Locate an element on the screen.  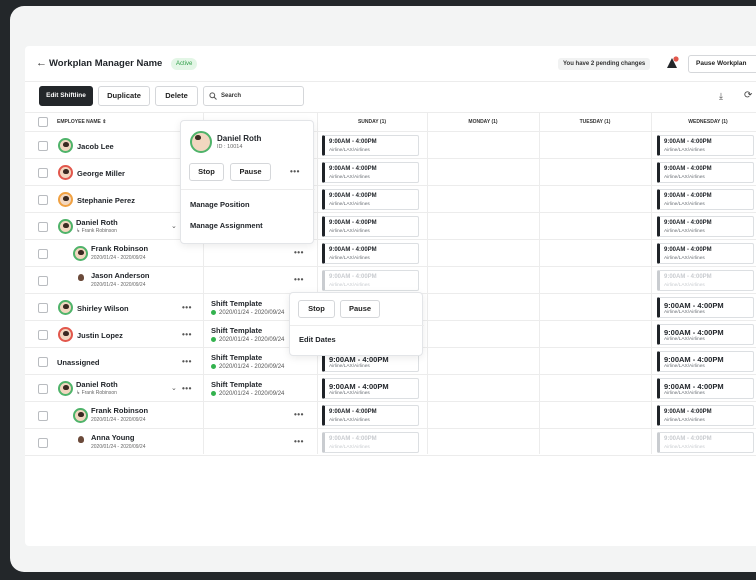
divider is located at coordinates (357, 325).